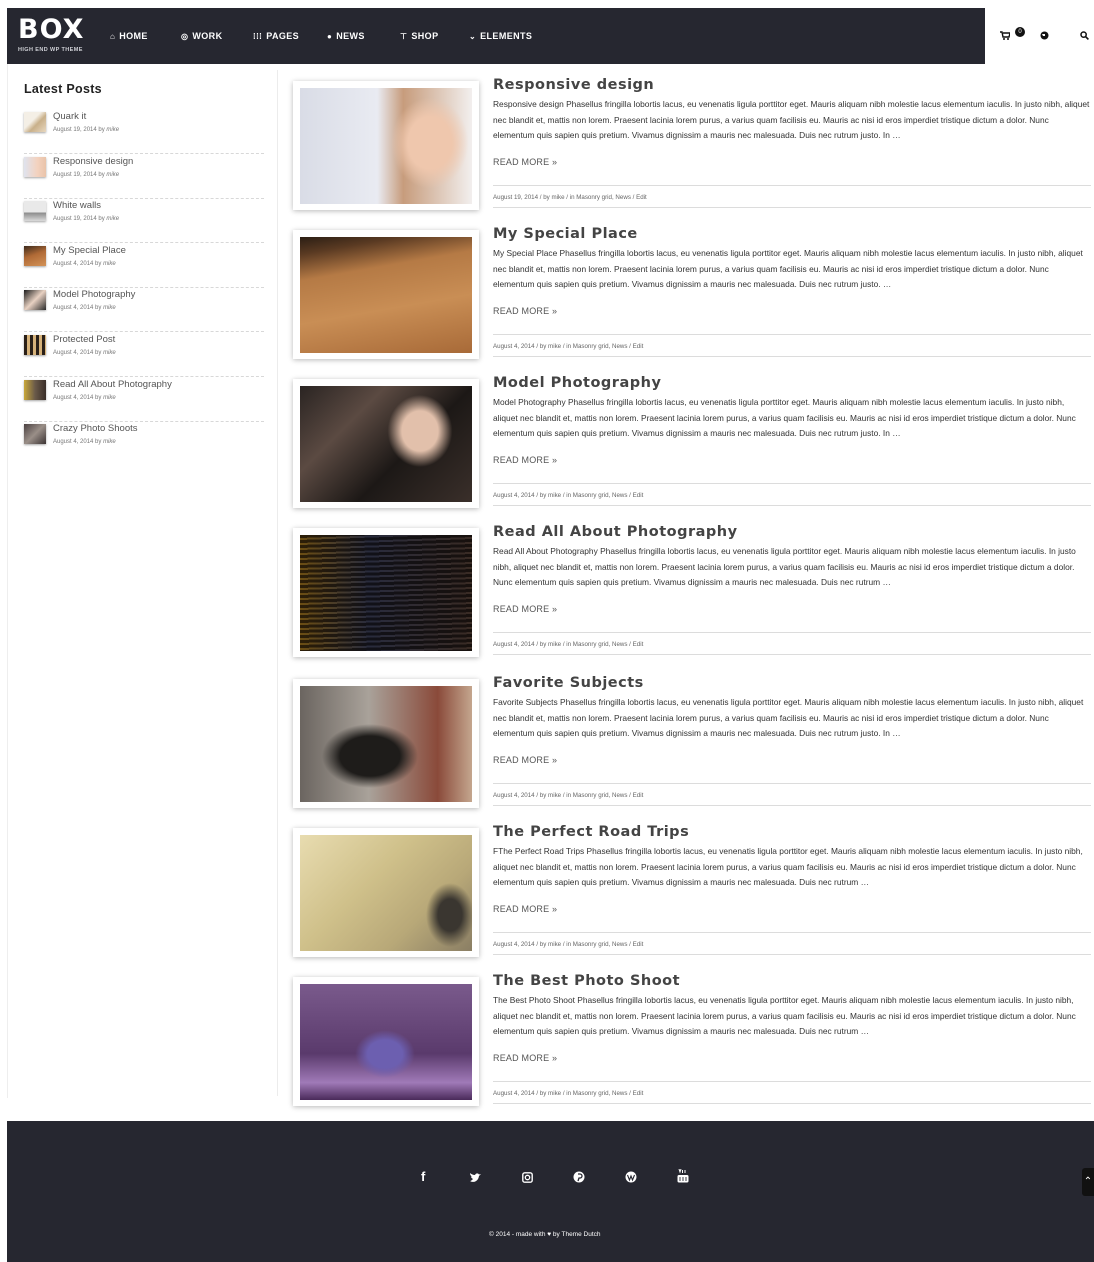  Describe the element at coordinates (527, 1178) in the screenshot. I see `instagram-icon` at that location.